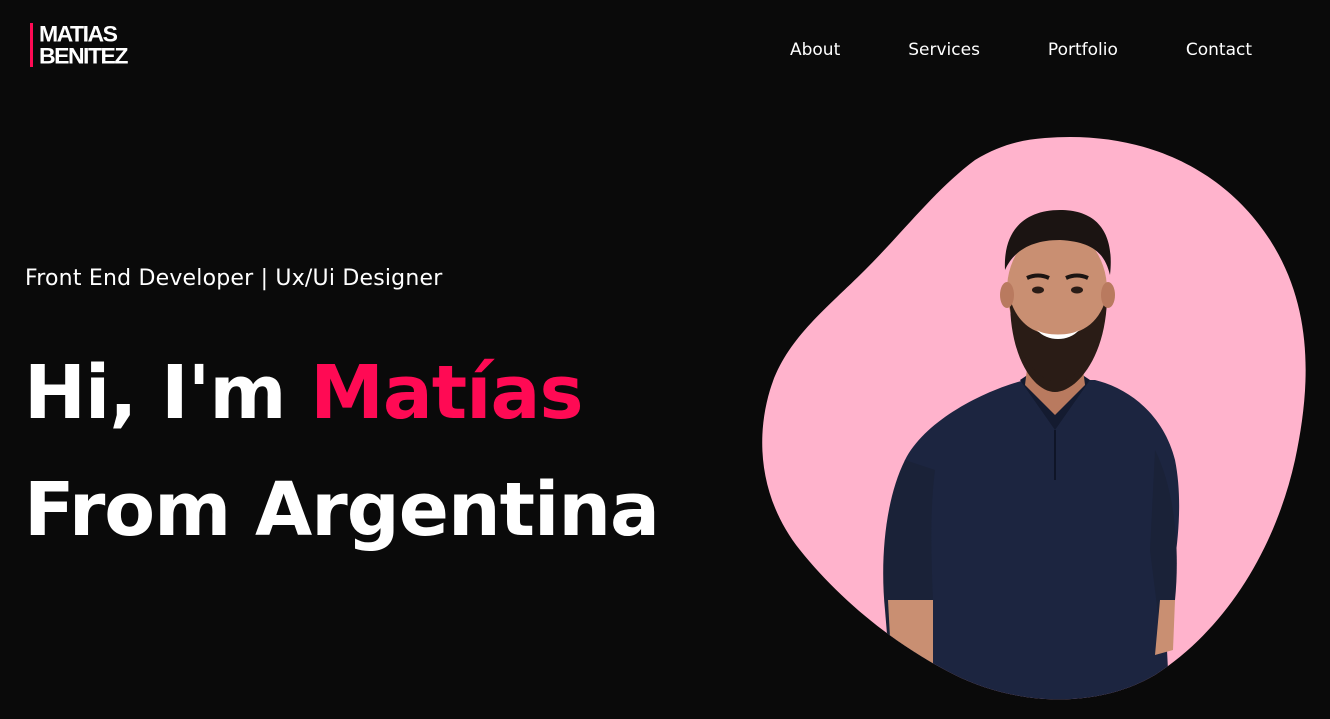 Image resolution: width=1330 pixels, height=719 pixels. Describe the element at coordinates (1219, 50) in the screenshot. I see `nav-link-contact: Contact` at that location.